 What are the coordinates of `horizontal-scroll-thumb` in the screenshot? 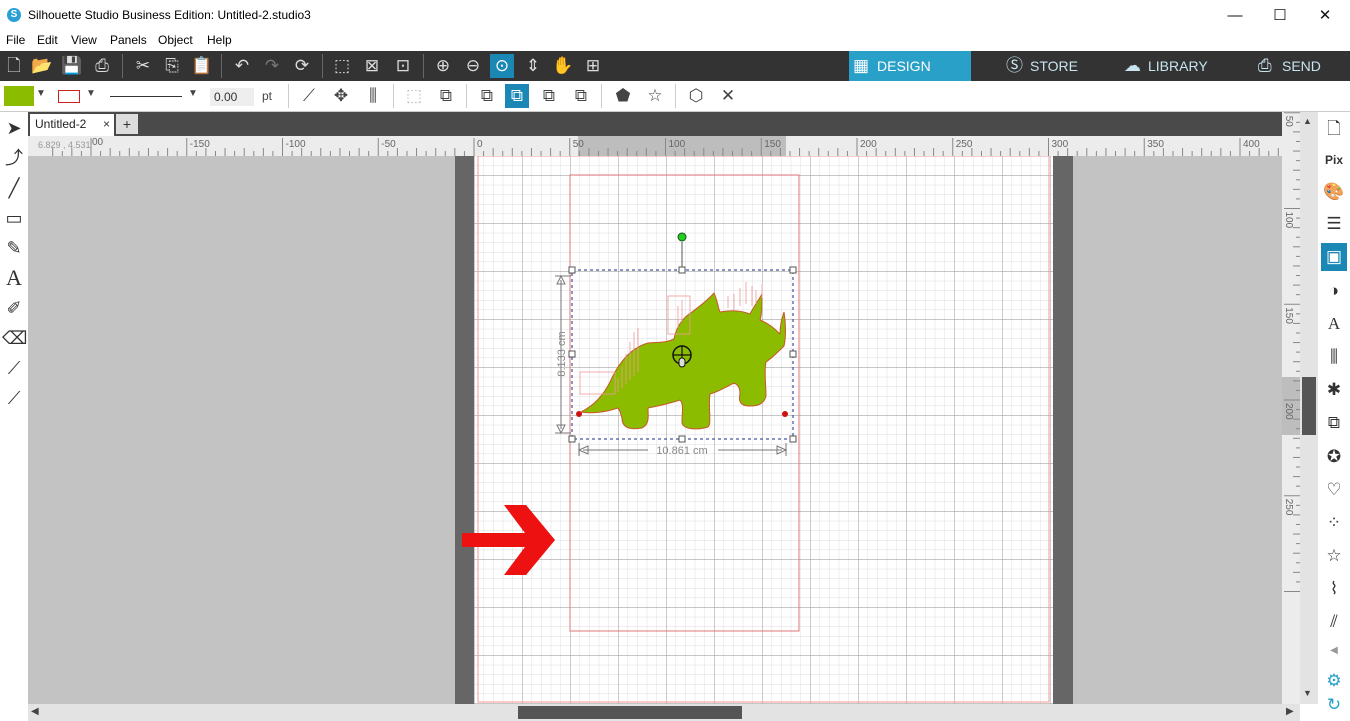 It's located at (630, 712).